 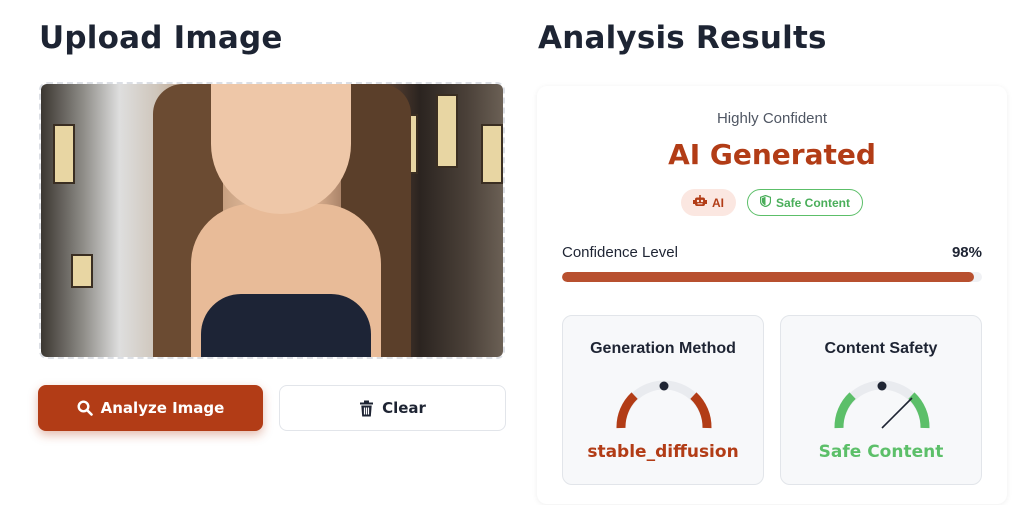 I want to click on search-icon, so click(x=85, y=408).